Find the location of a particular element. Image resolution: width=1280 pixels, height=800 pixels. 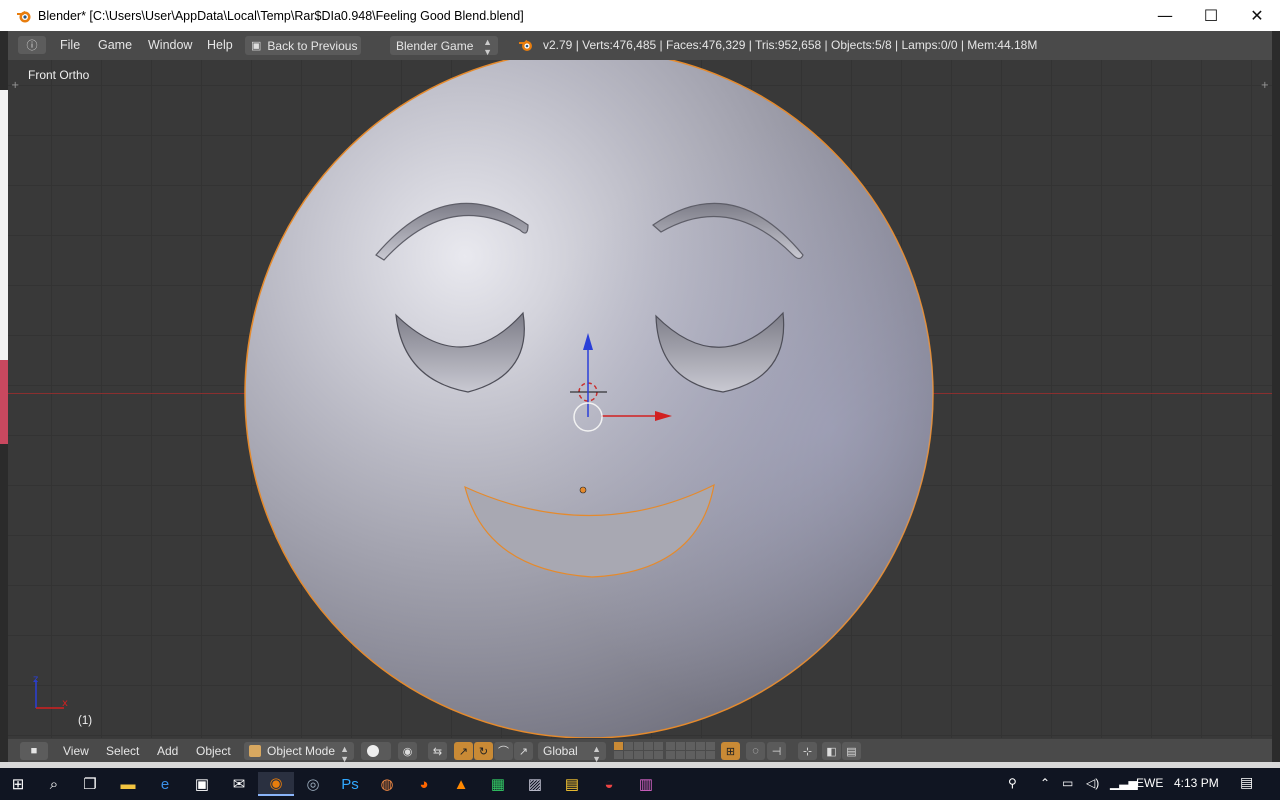

tray-expand-icon: ⌃ is located at coordinates (1045, 783).